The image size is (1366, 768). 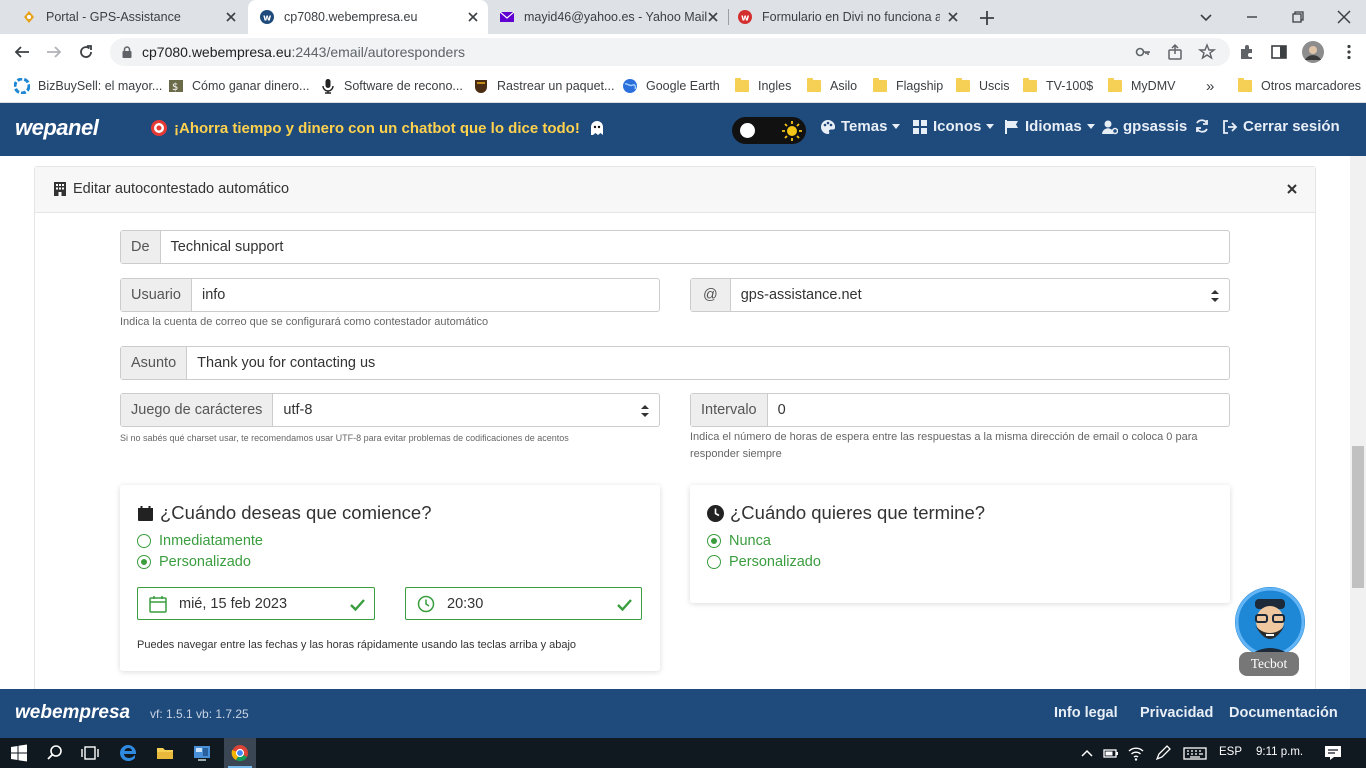 I want to click on bookmarks-overflow-button: », so click(x=1210, y=86).